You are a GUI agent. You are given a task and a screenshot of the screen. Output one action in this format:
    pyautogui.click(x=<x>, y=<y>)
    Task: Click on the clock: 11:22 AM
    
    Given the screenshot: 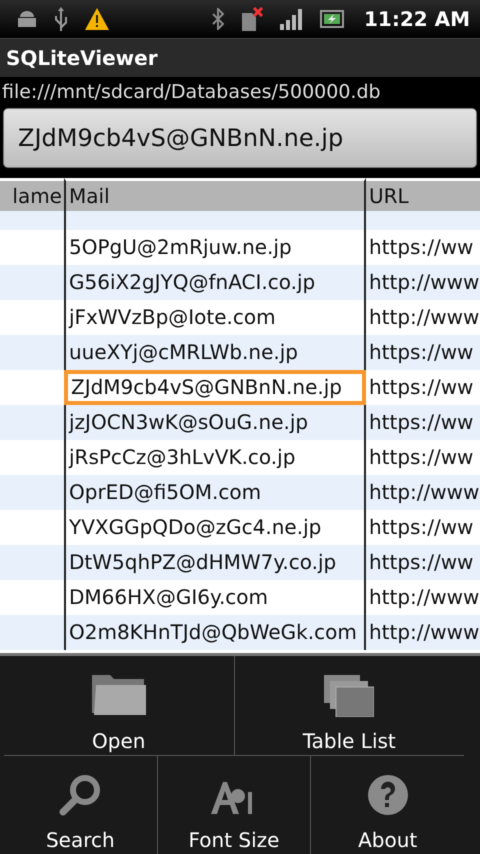 What is the action you would take?
    pyautogui.click(x=417, y=19)
    